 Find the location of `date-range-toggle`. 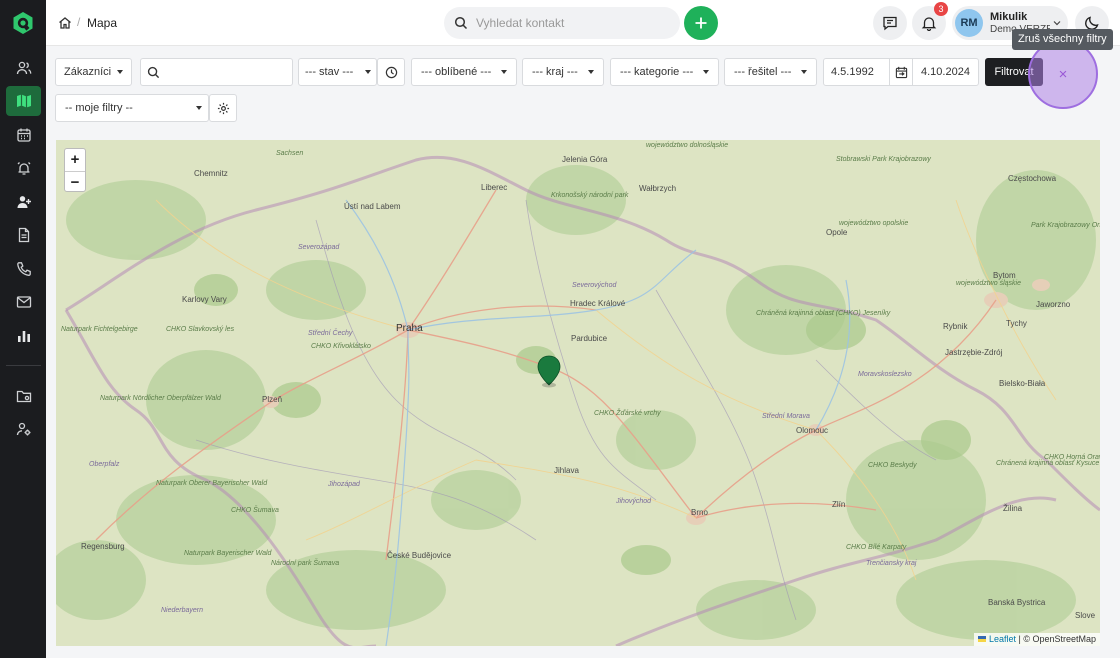

date-range-toggle is located at coordinates (901, 72).